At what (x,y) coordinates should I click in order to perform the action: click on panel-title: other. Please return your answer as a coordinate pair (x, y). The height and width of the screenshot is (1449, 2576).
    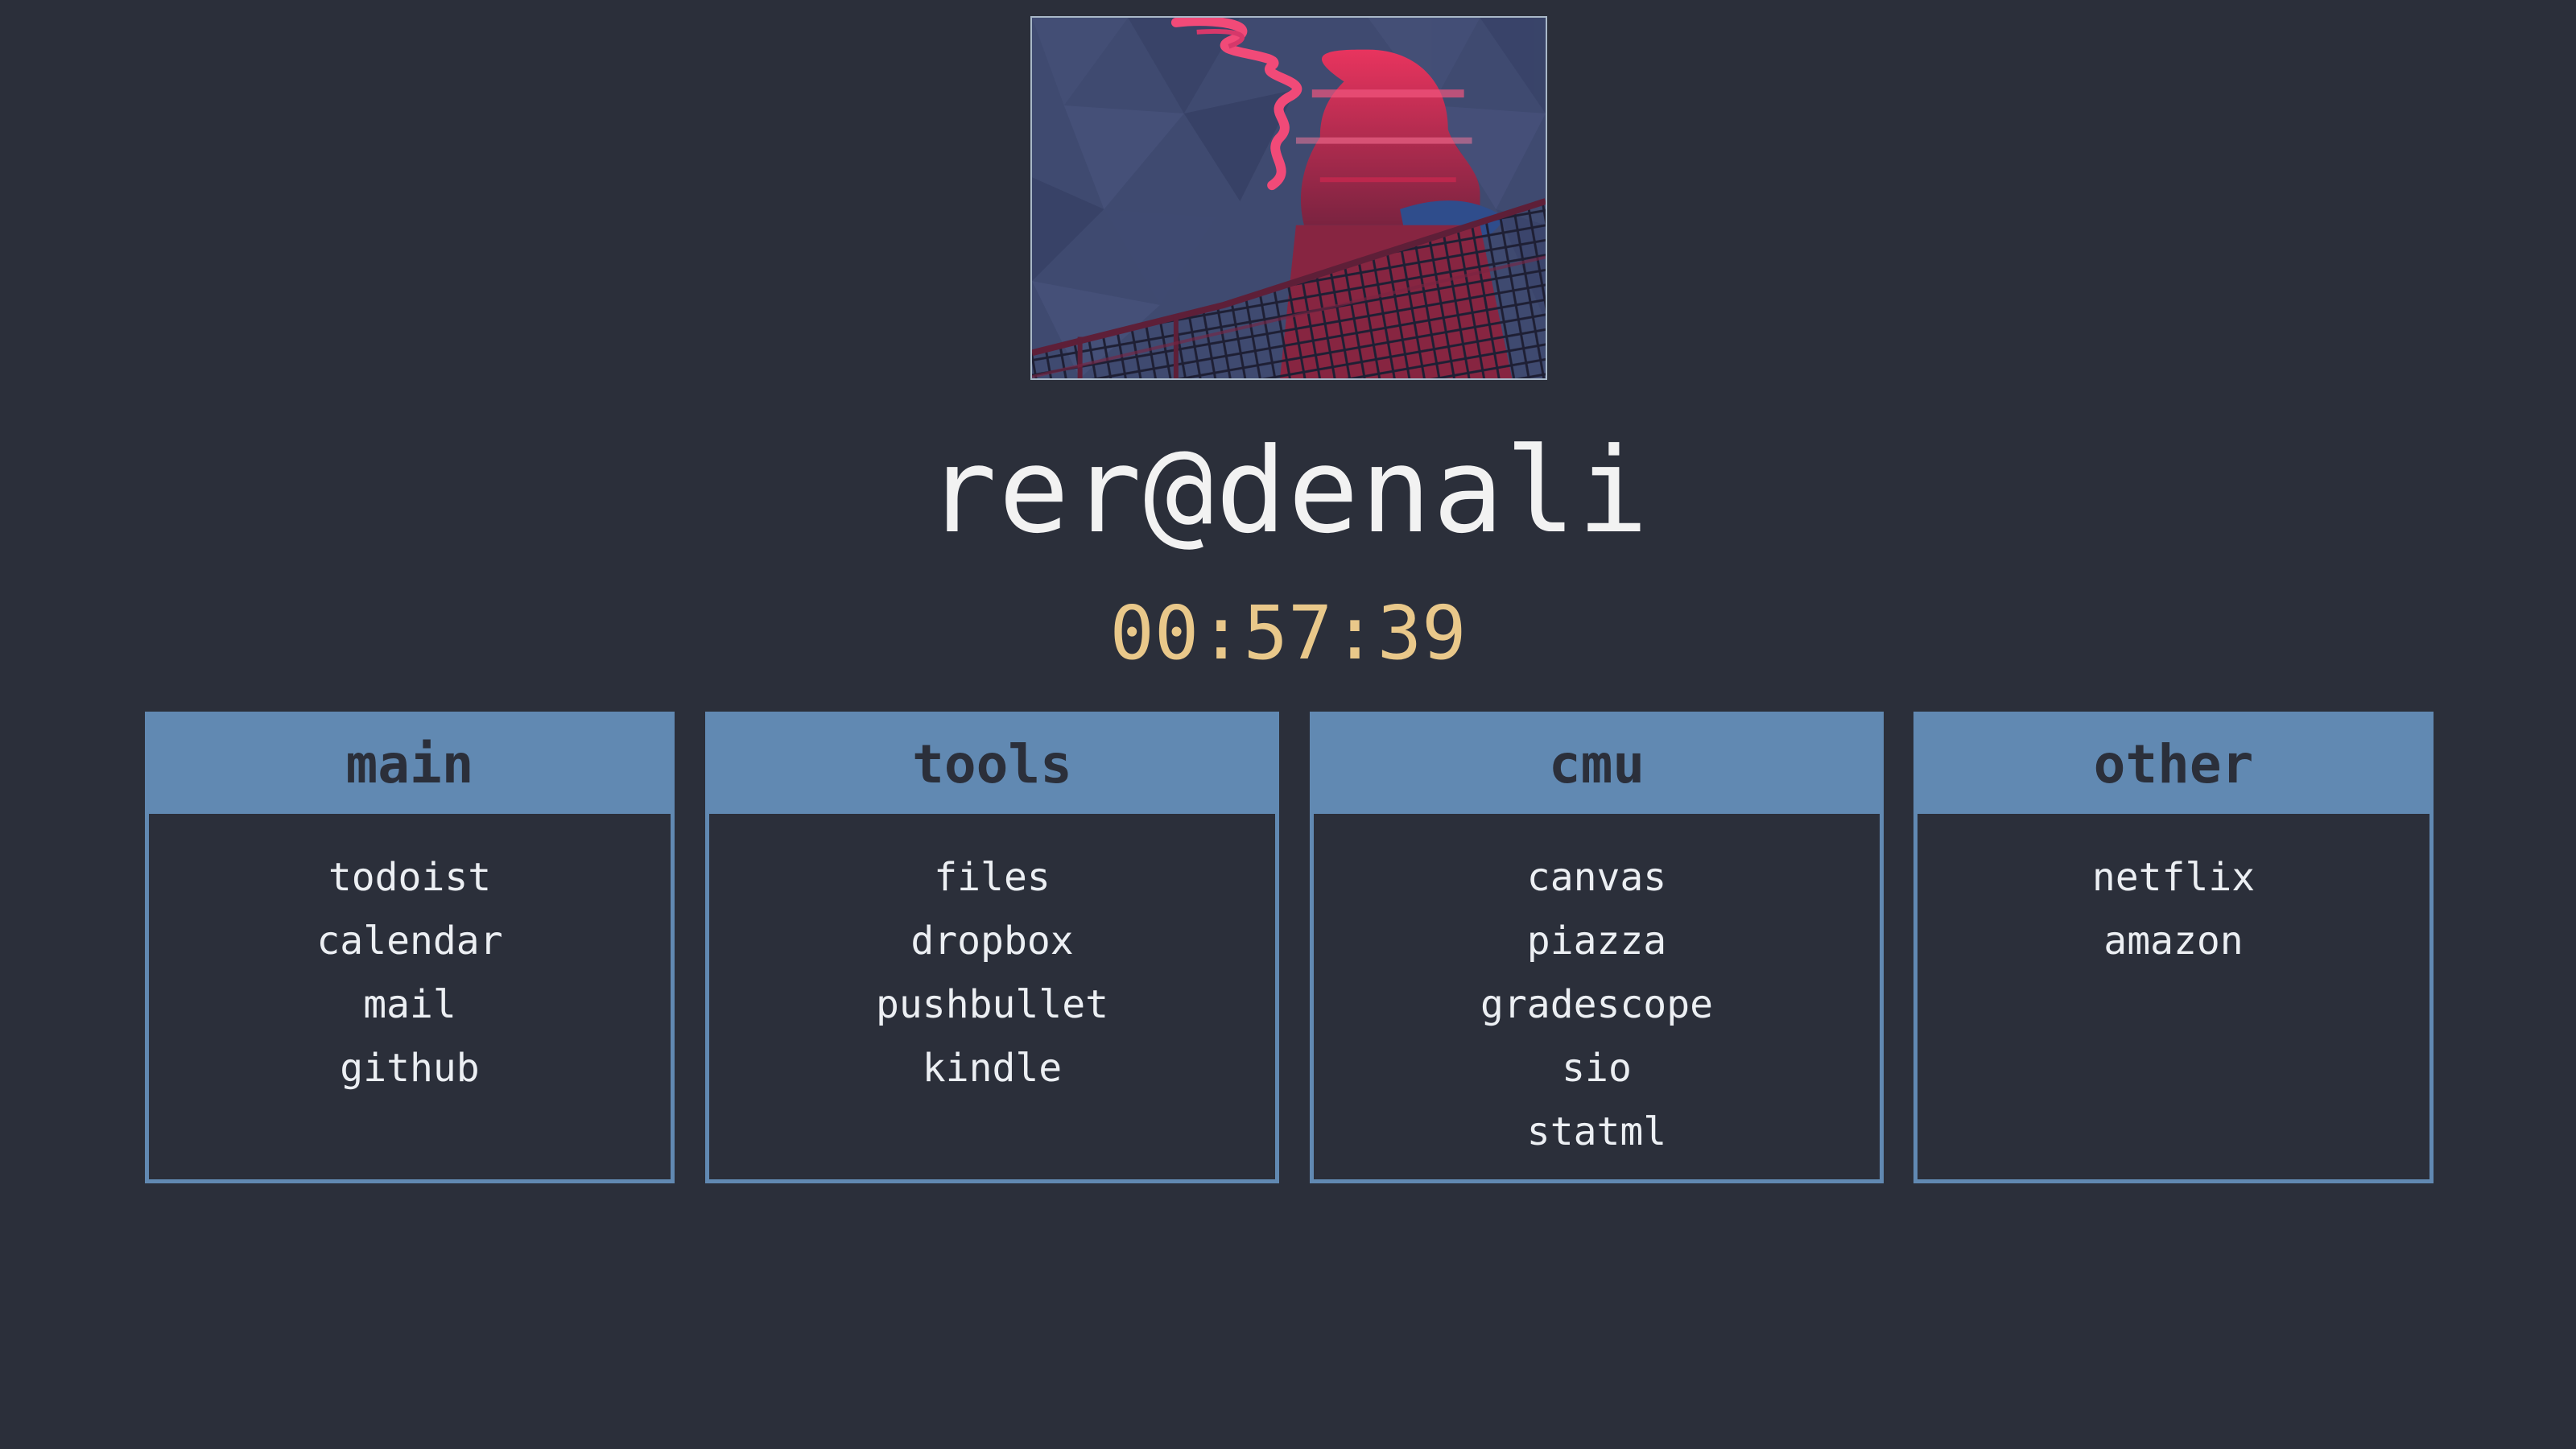
    Looking at the image, I should click on (2173, 765).